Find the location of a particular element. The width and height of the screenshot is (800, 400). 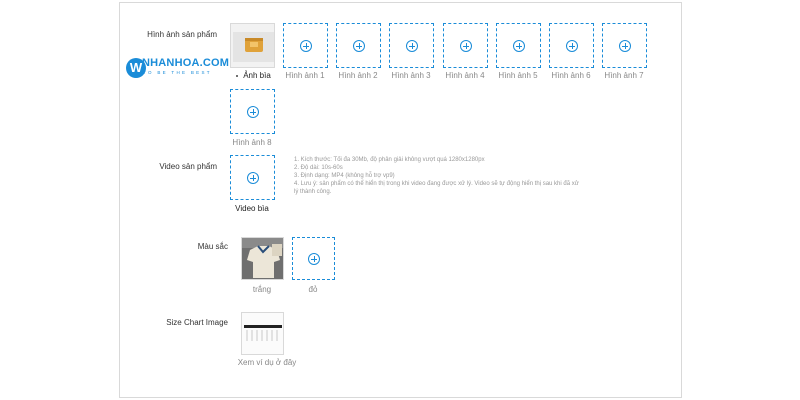

size-chart-image is located at coordinates (262, 333).